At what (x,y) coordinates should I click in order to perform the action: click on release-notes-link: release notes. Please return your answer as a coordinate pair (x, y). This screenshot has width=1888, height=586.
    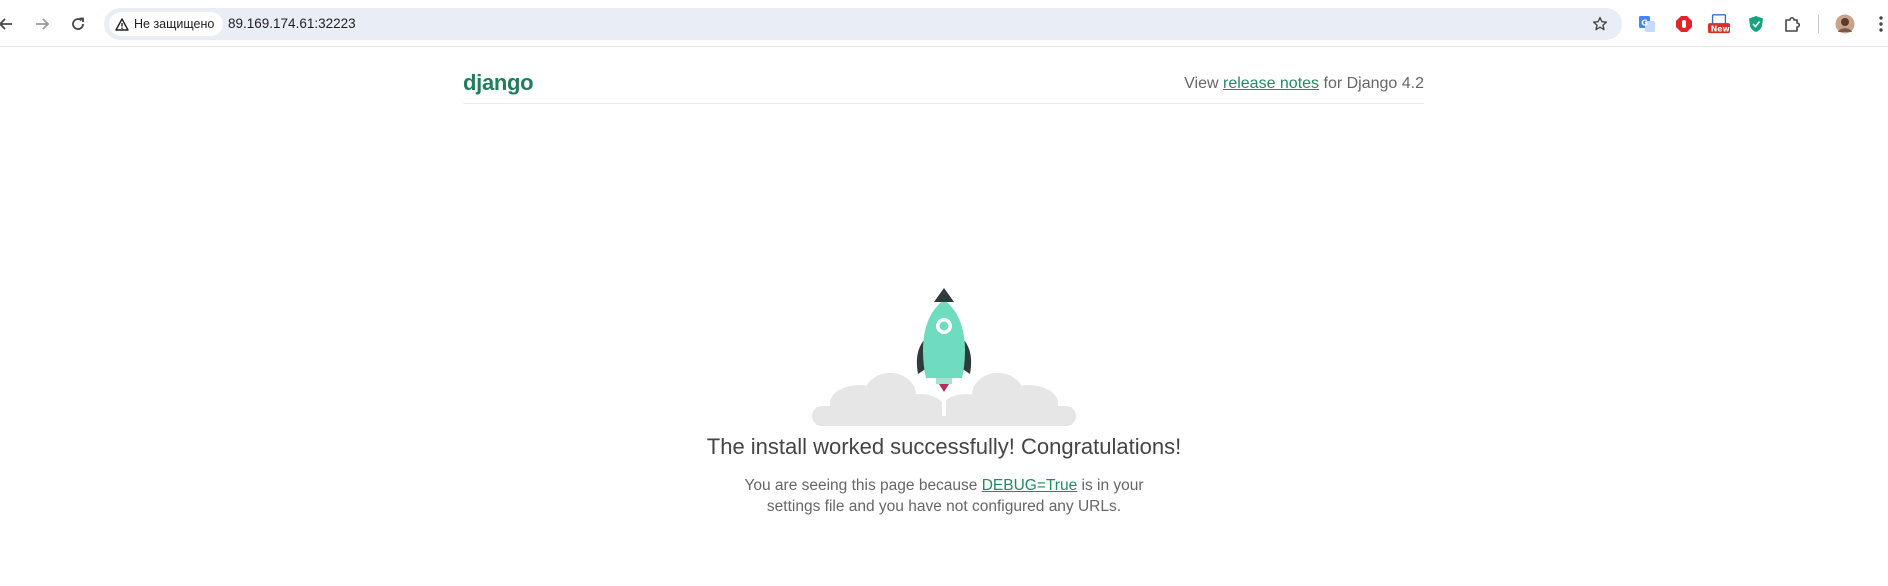
    Looking at the image, I should click on (1271, 83).